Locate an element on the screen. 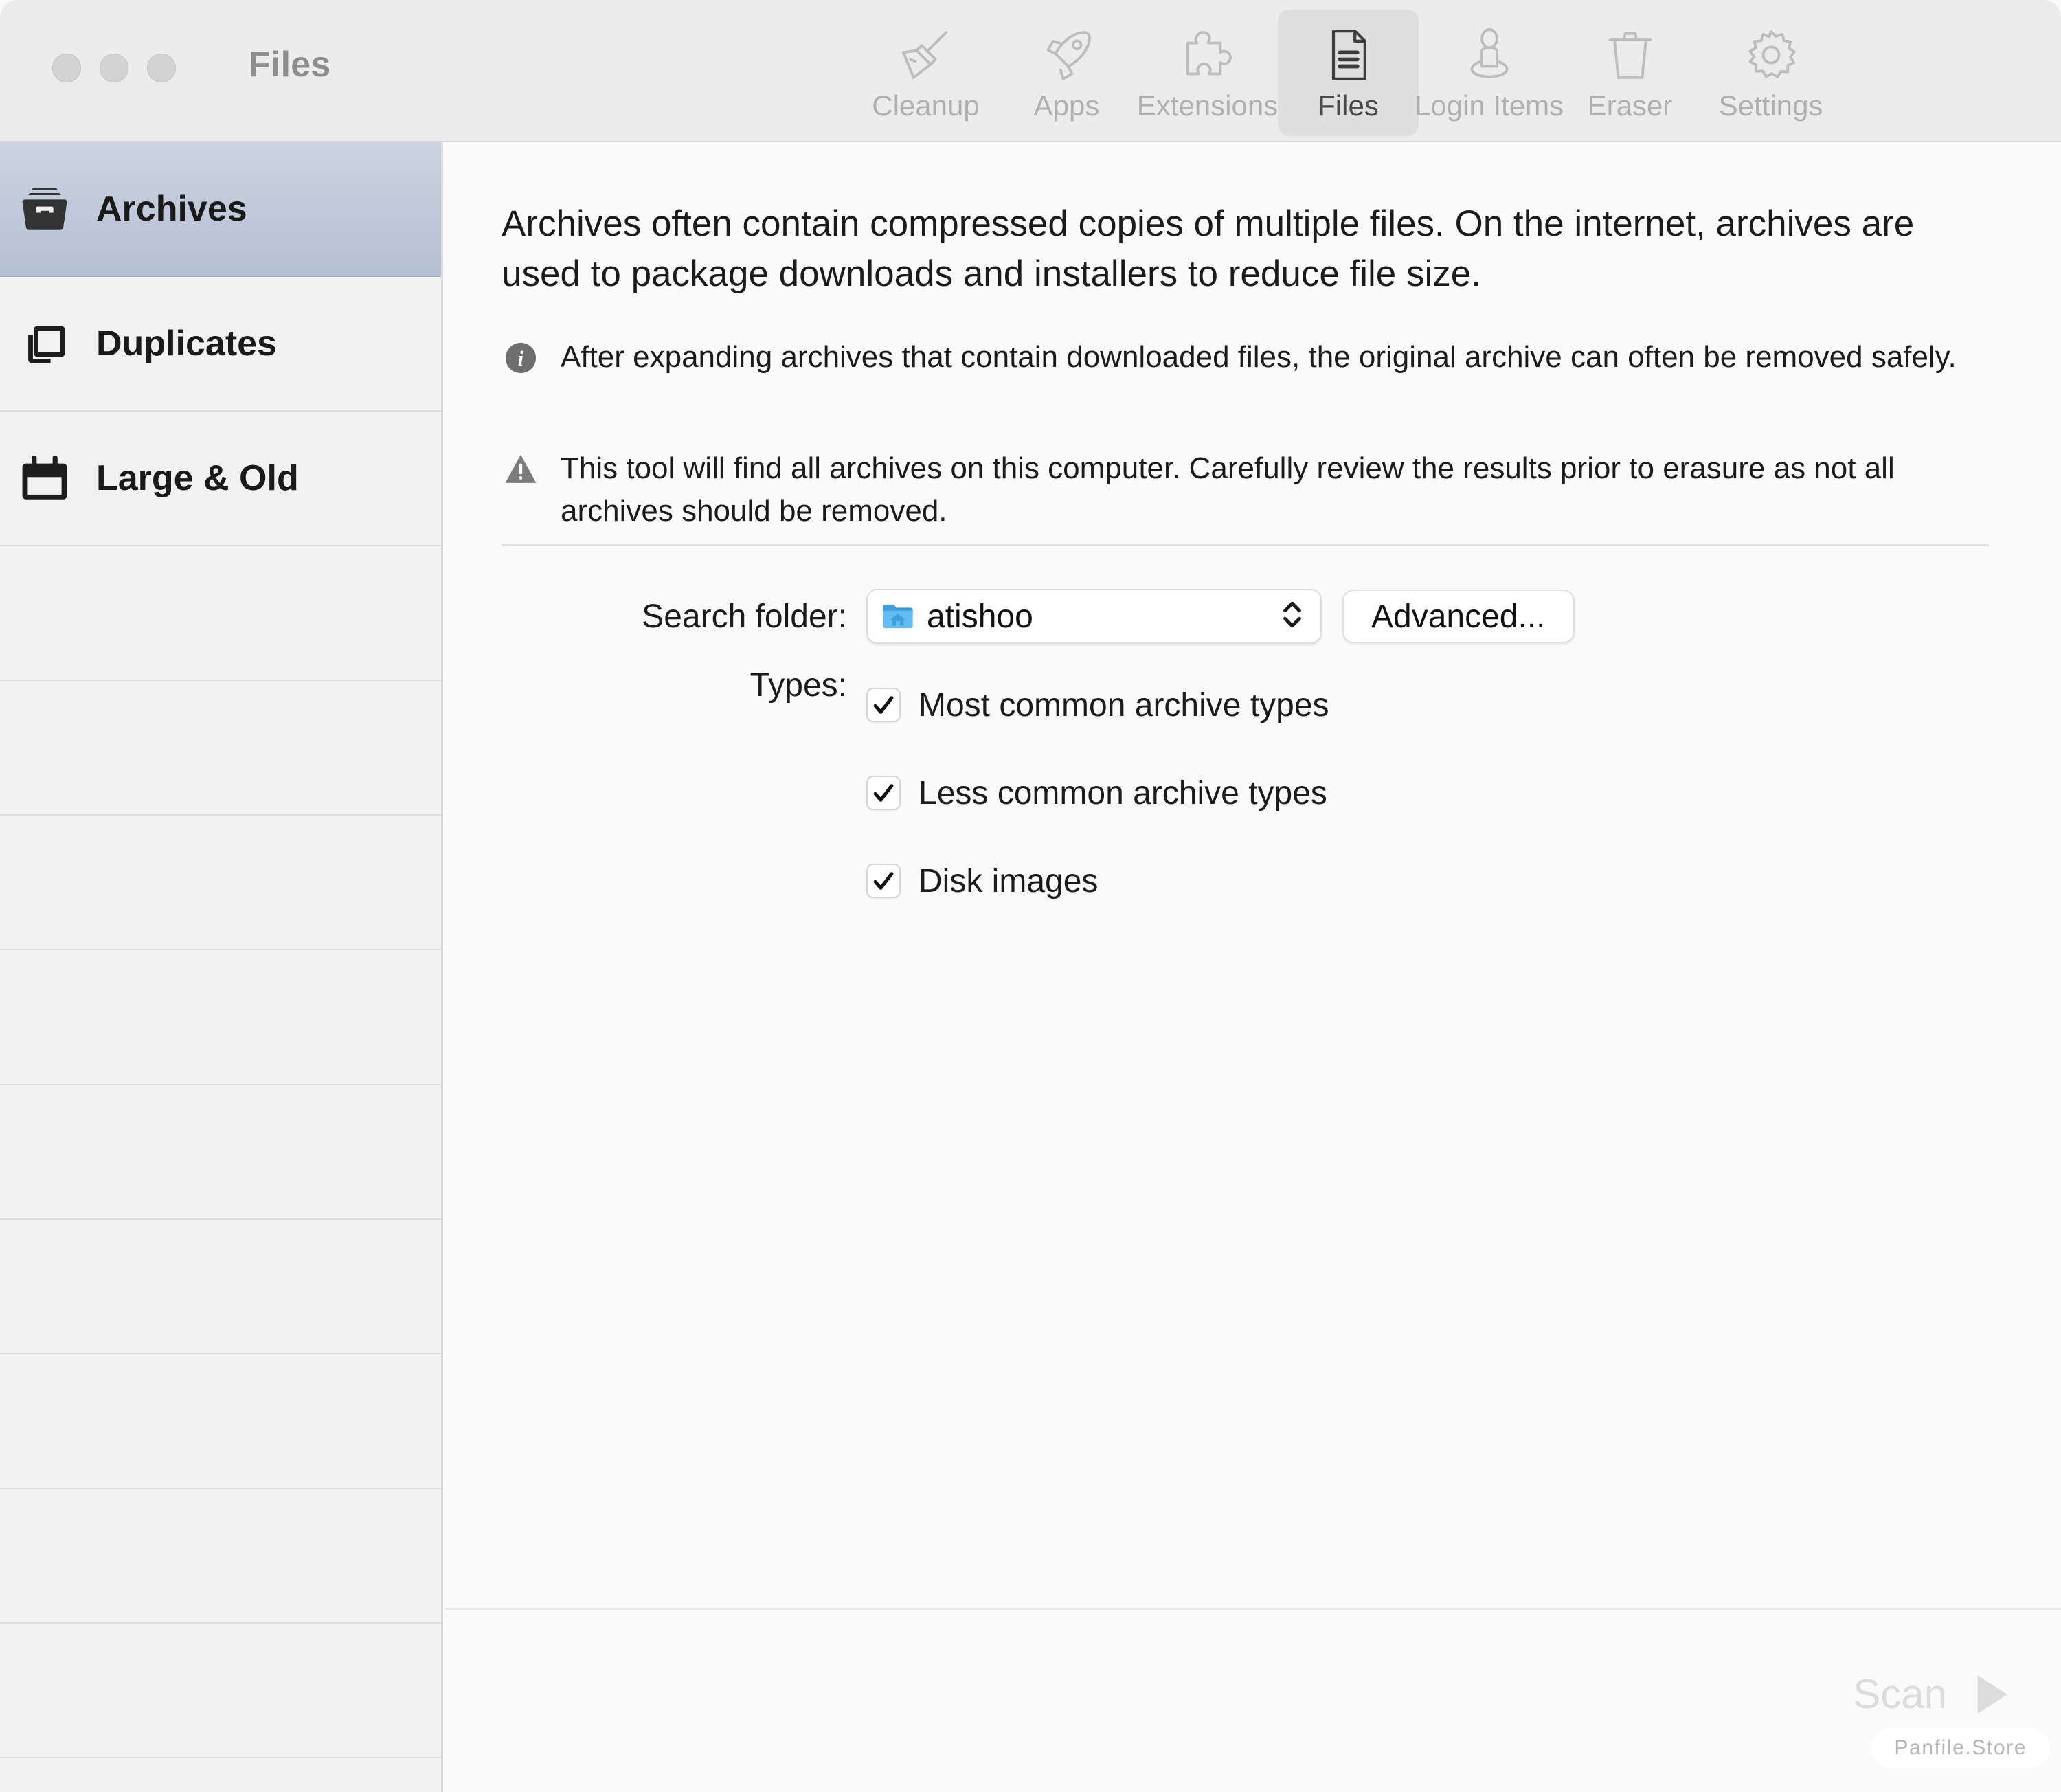 The image size is (2061, 1792). sidebar-item-large-and-old: Large & Old is located at coordinates (220, 479).